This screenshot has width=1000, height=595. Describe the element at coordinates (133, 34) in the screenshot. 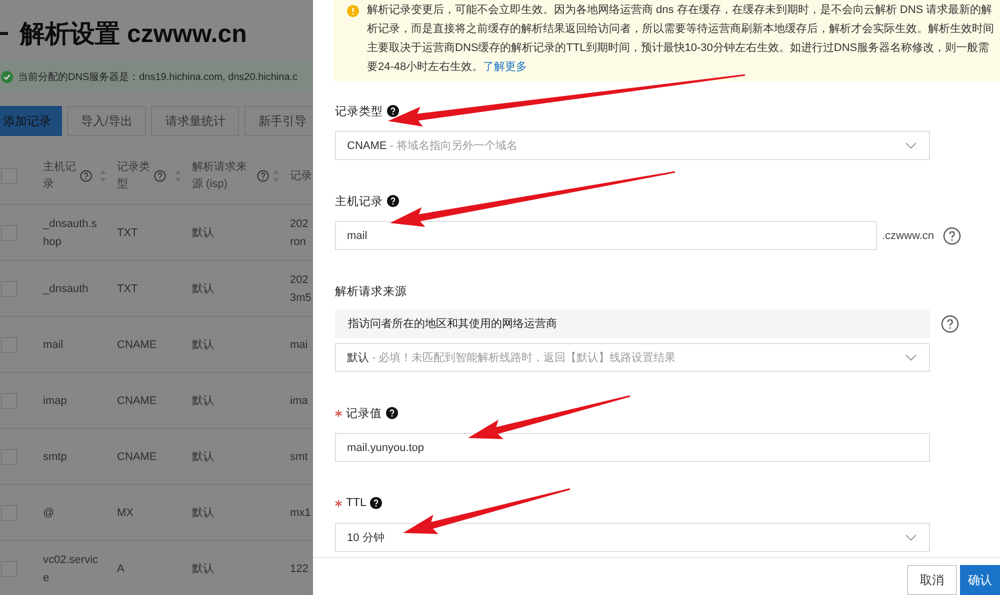

I see `page-title: 解析设置 czwww.cn` at that location.